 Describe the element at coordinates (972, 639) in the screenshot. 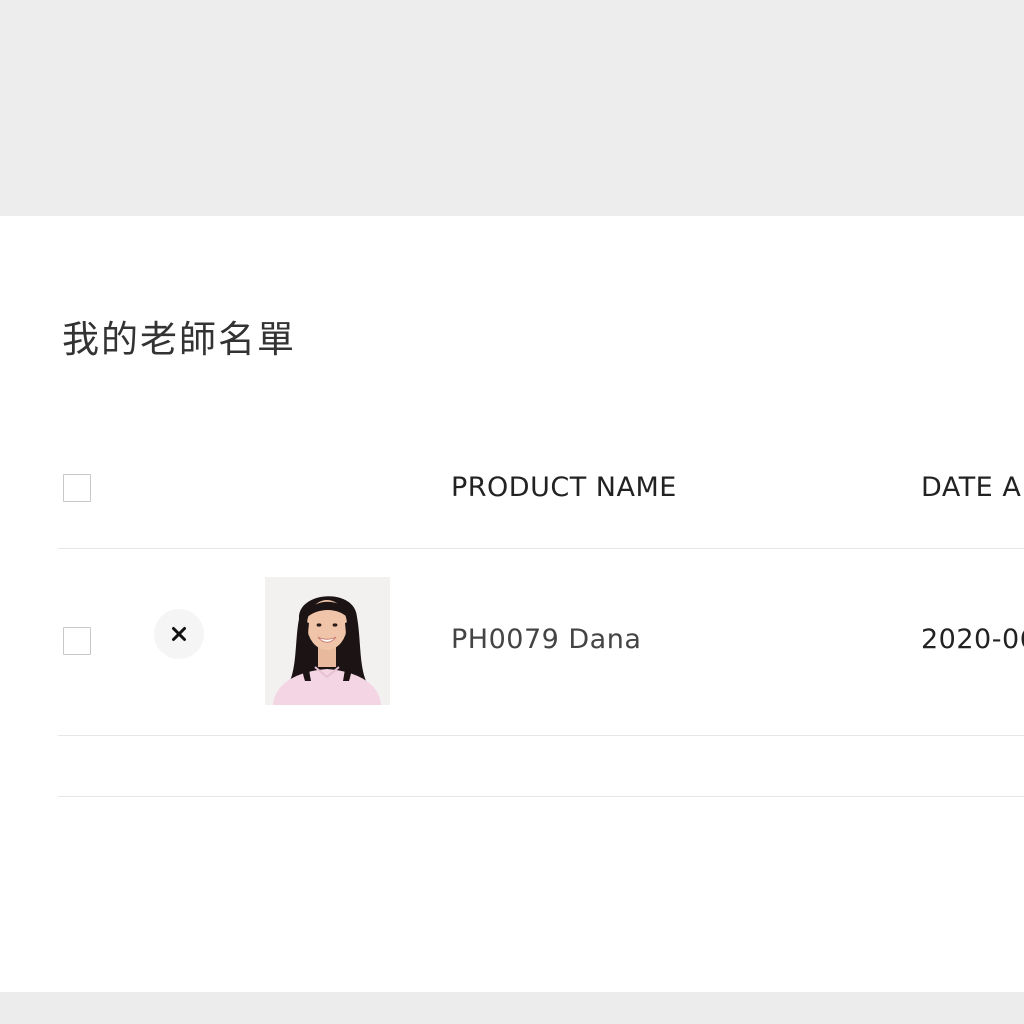

I see `date-added: 2020-06` at that location.